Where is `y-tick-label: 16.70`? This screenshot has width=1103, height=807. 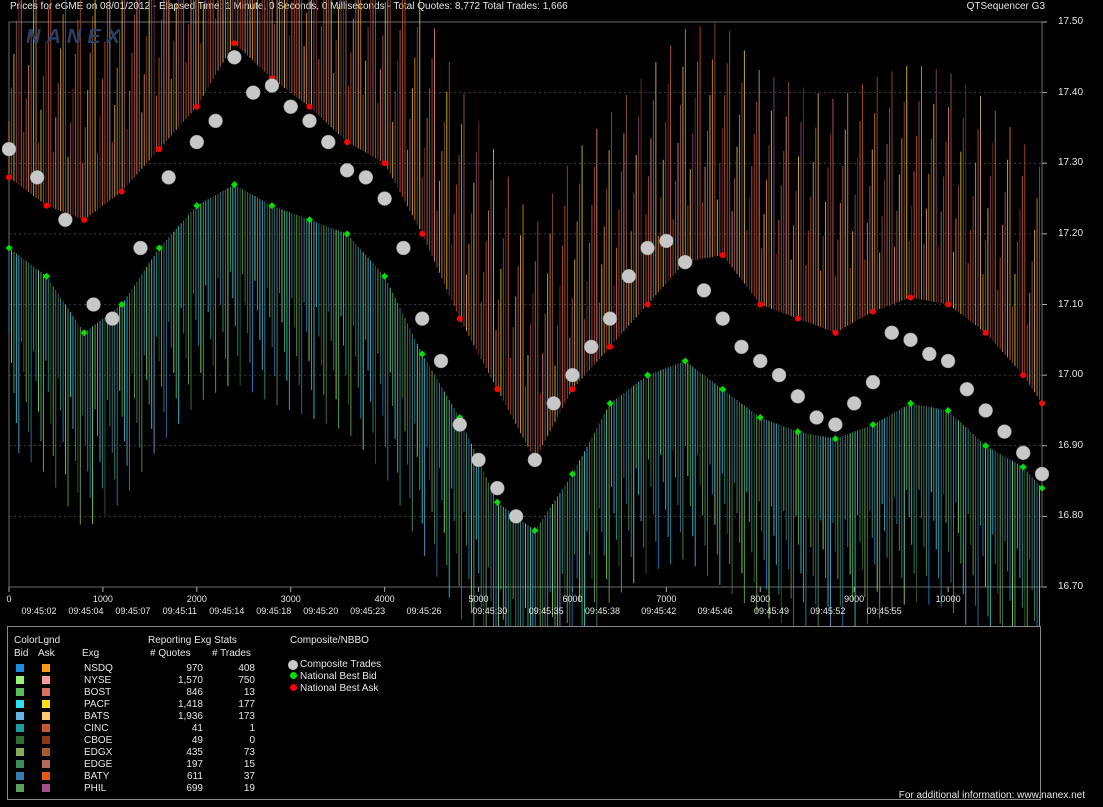 y-tick-label: 16.70 is located at coordinates (1071, 586).